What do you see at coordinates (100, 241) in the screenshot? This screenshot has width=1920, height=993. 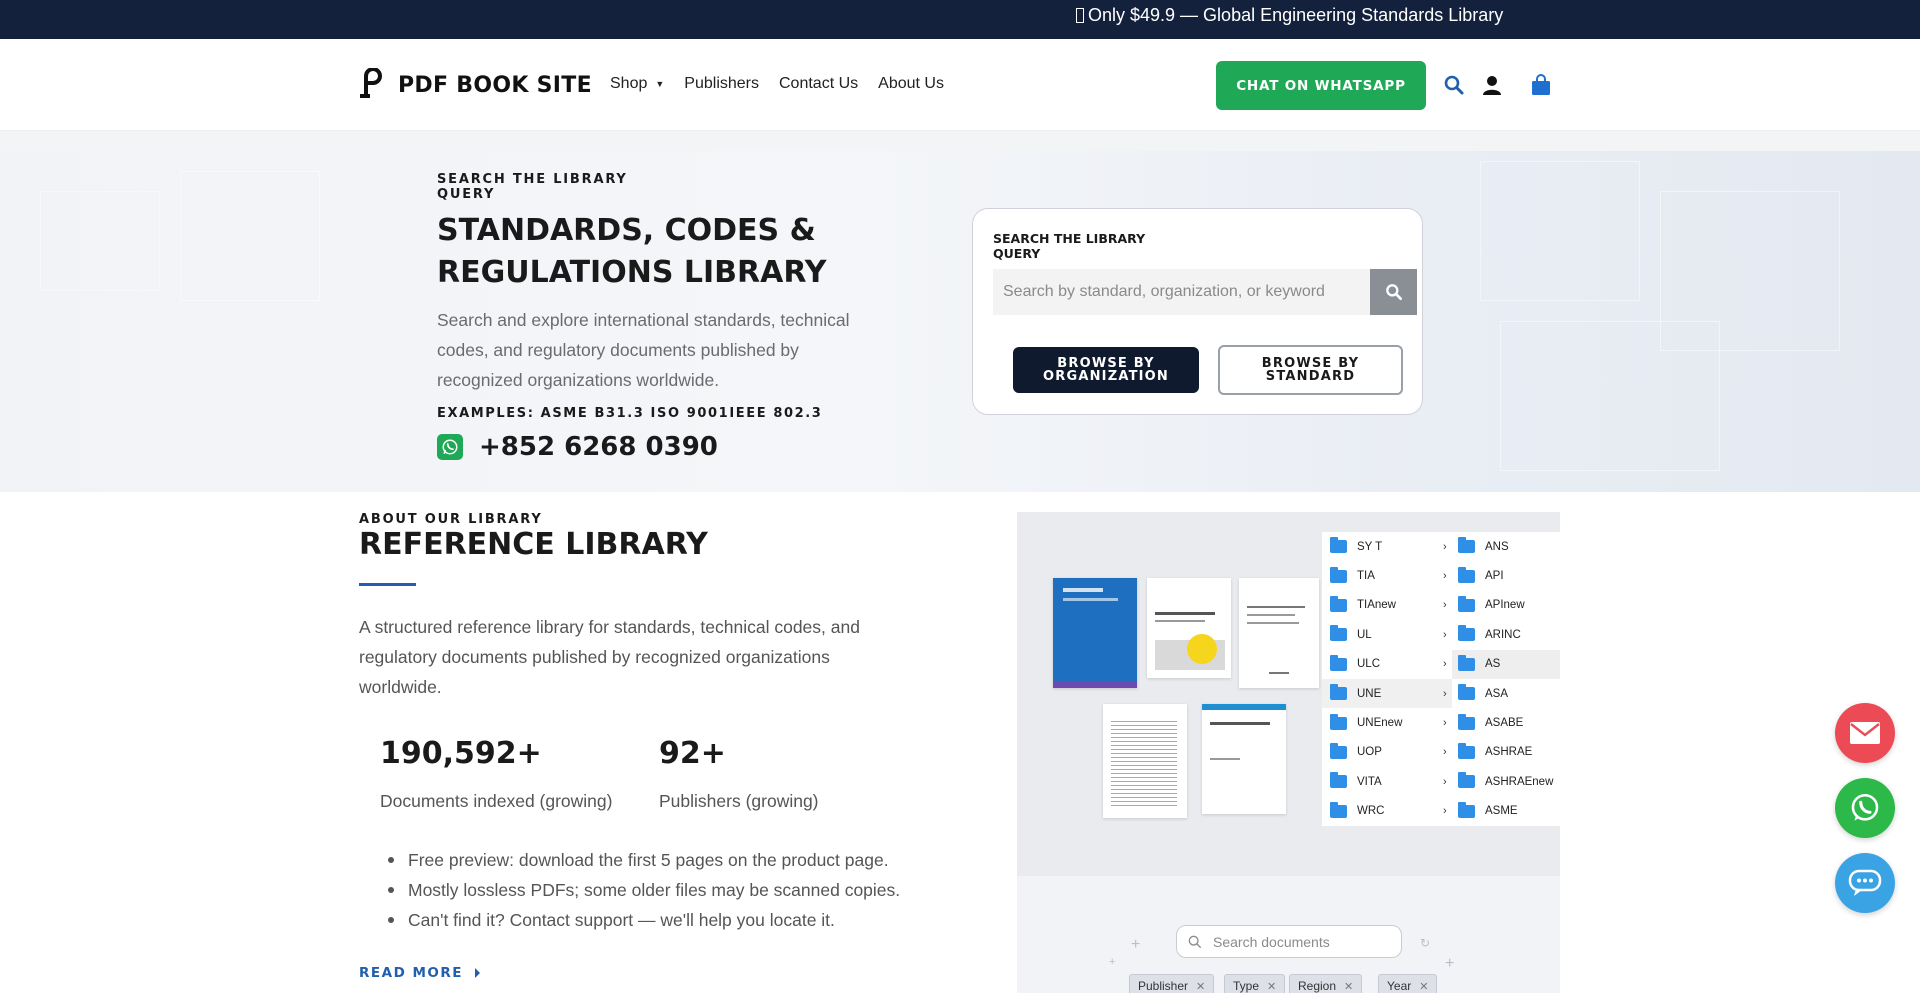 I see `background-tile` at bounding box center [100, 241].